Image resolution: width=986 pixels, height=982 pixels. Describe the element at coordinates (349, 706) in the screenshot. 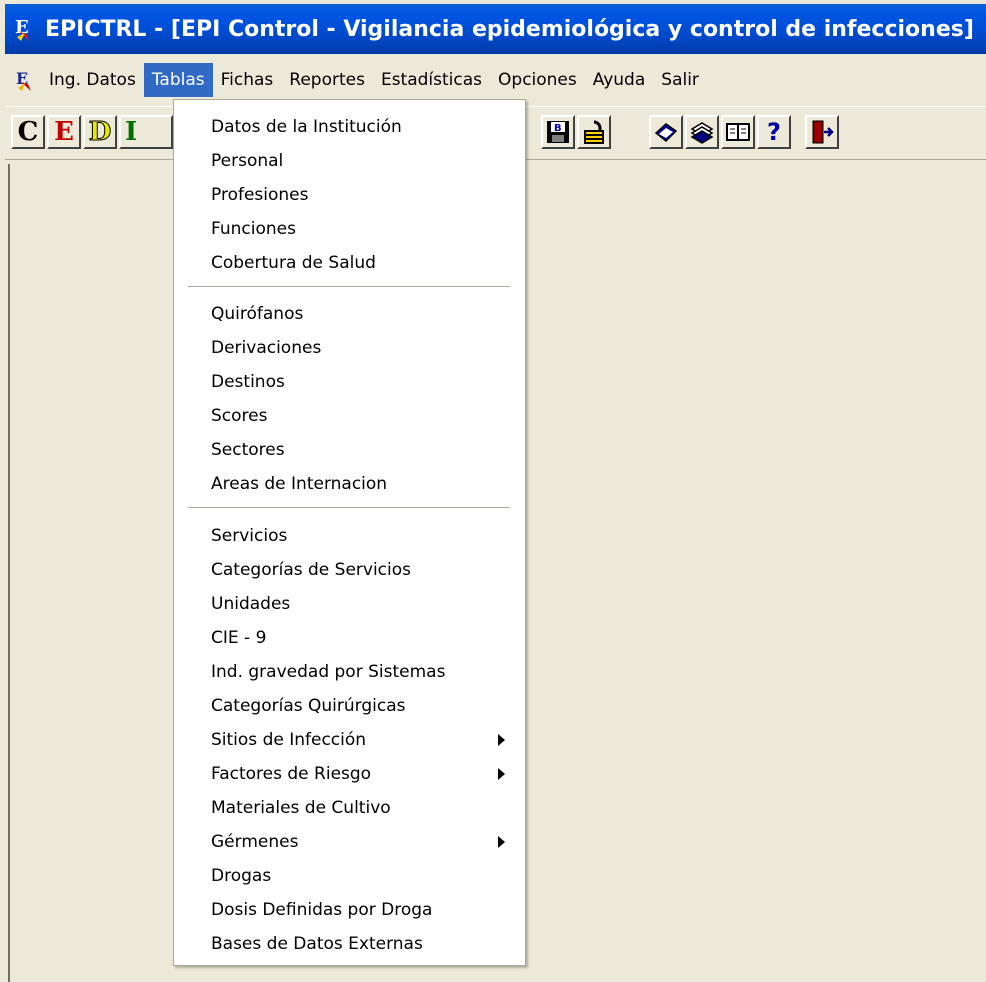

I see `menu-item-categorias-quirurgicas: Categorías Quirúrgicas` at that location.